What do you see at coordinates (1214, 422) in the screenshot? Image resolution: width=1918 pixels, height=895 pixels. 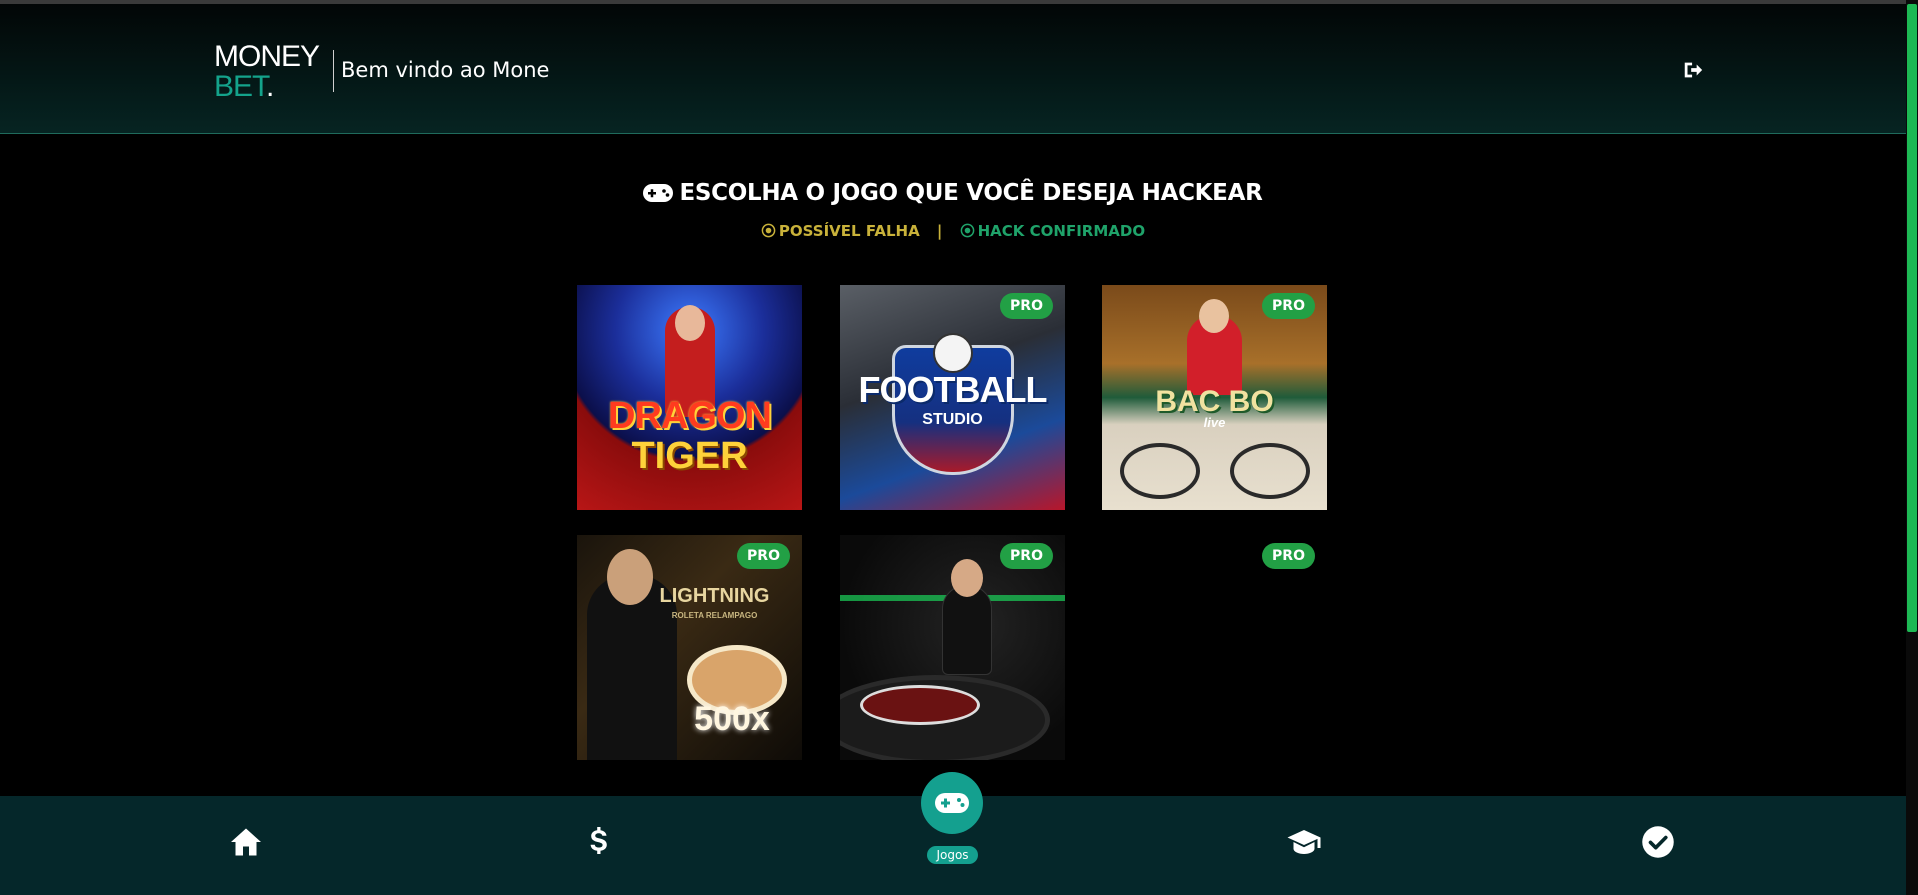 I see `game-title-line2: live` at bounding box center [1214, 422].